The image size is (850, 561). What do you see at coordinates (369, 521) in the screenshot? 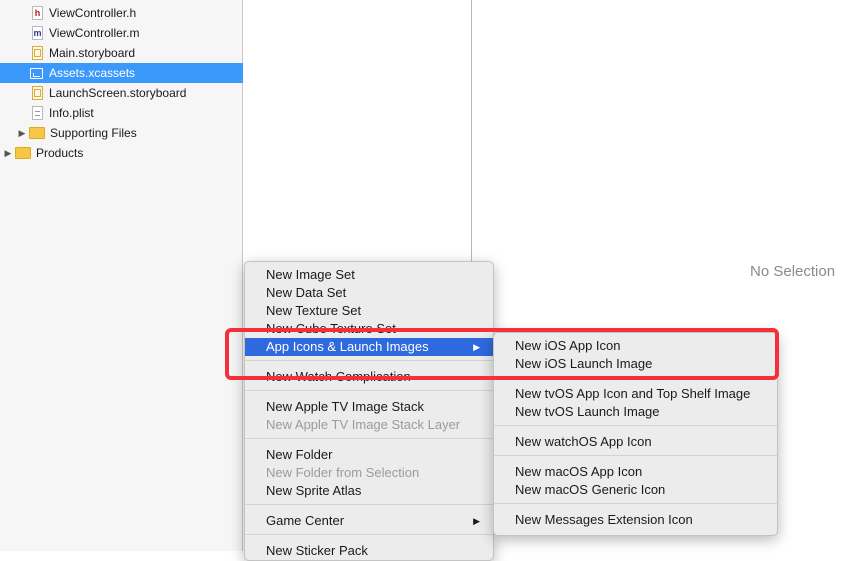
I see `menu-item-game-center: Game Center ▶` at bounding box center [369, 521].